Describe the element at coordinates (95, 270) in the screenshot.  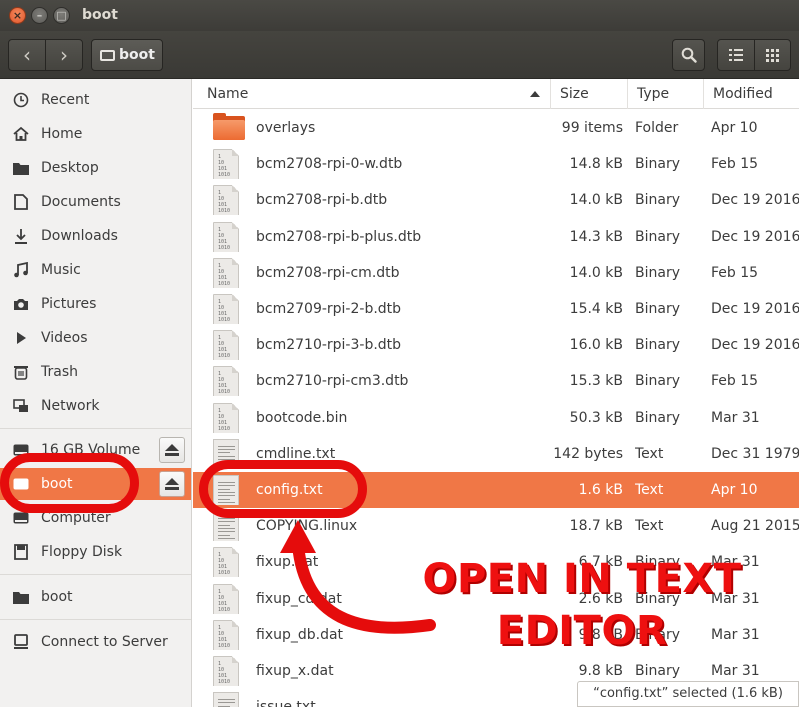
I see `sidebar-item-music: Music` at that location.